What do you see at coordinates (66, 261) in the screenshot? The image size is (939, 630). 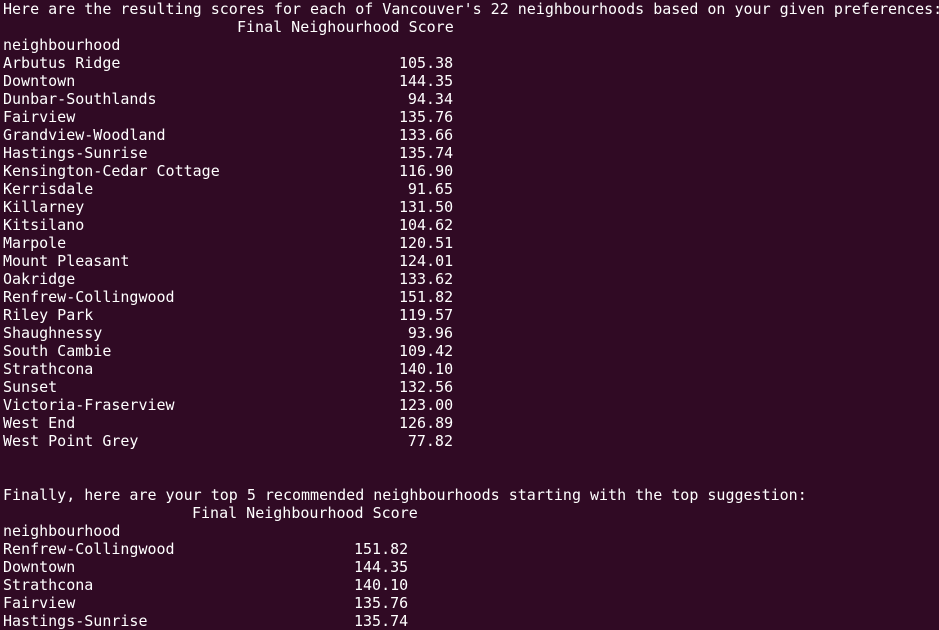 I see `neighbourhood-name: Mount Pleasant` at bounding box center [66, 261].